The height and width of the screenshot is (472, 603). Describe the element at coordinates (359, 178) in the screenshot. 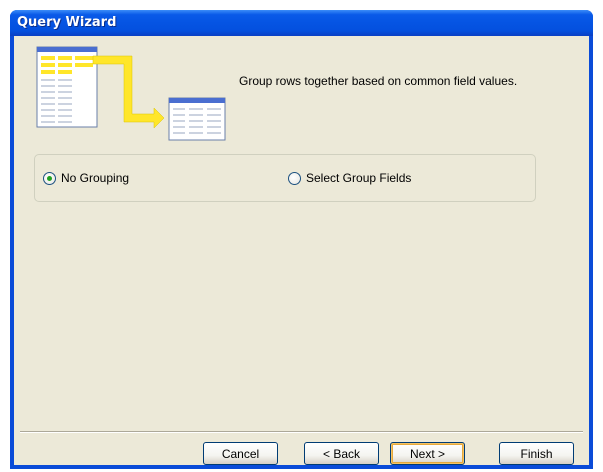

I see `select-group-fields-label: Select Group Fields` at that location.